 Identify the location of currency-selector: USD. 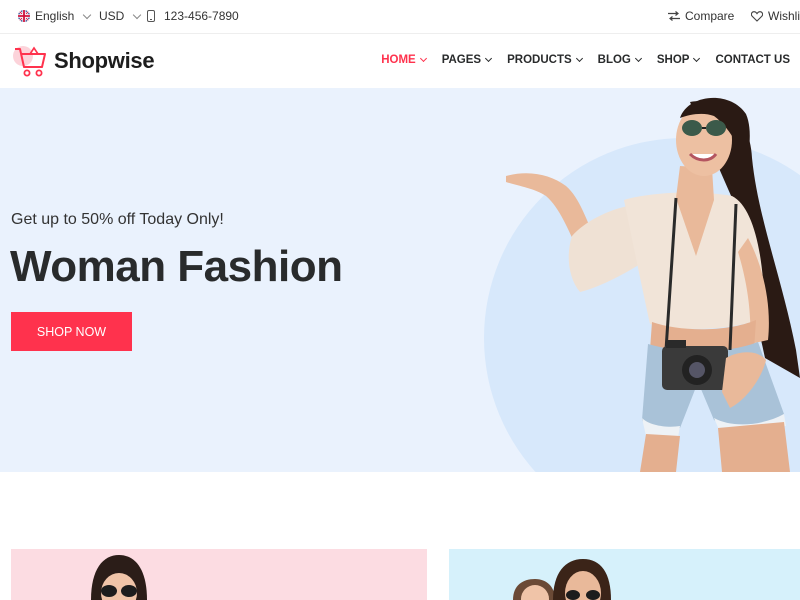
(120, 16).